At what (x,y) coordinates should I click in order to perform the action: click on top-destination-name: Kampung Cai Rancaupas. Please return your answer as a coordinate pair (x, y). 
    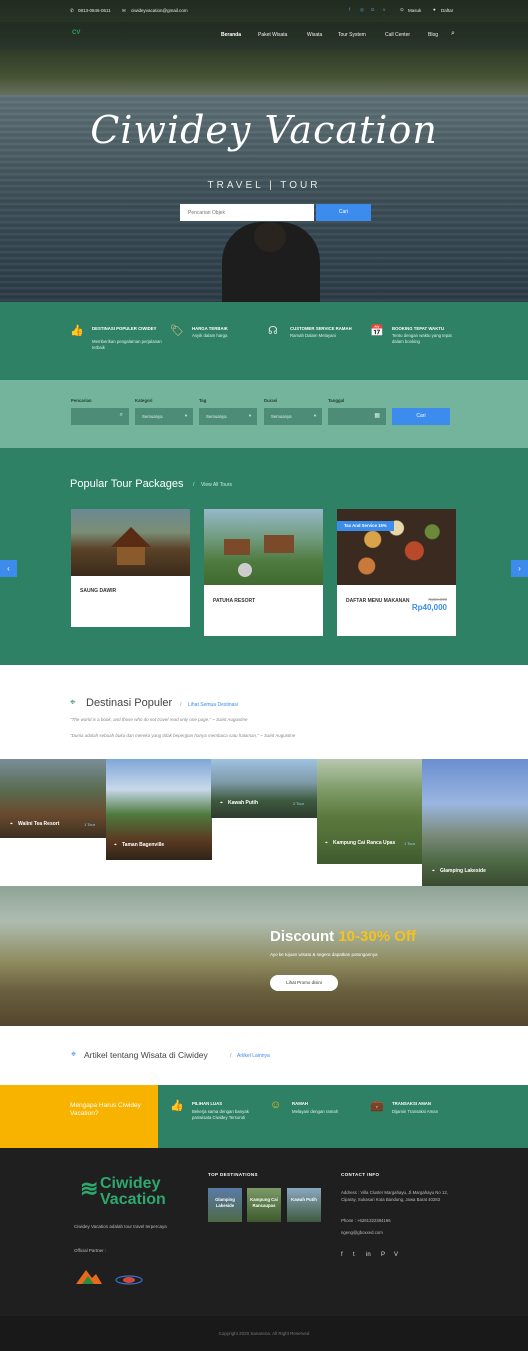
    Looking at the image, I should click on (264, 1202).